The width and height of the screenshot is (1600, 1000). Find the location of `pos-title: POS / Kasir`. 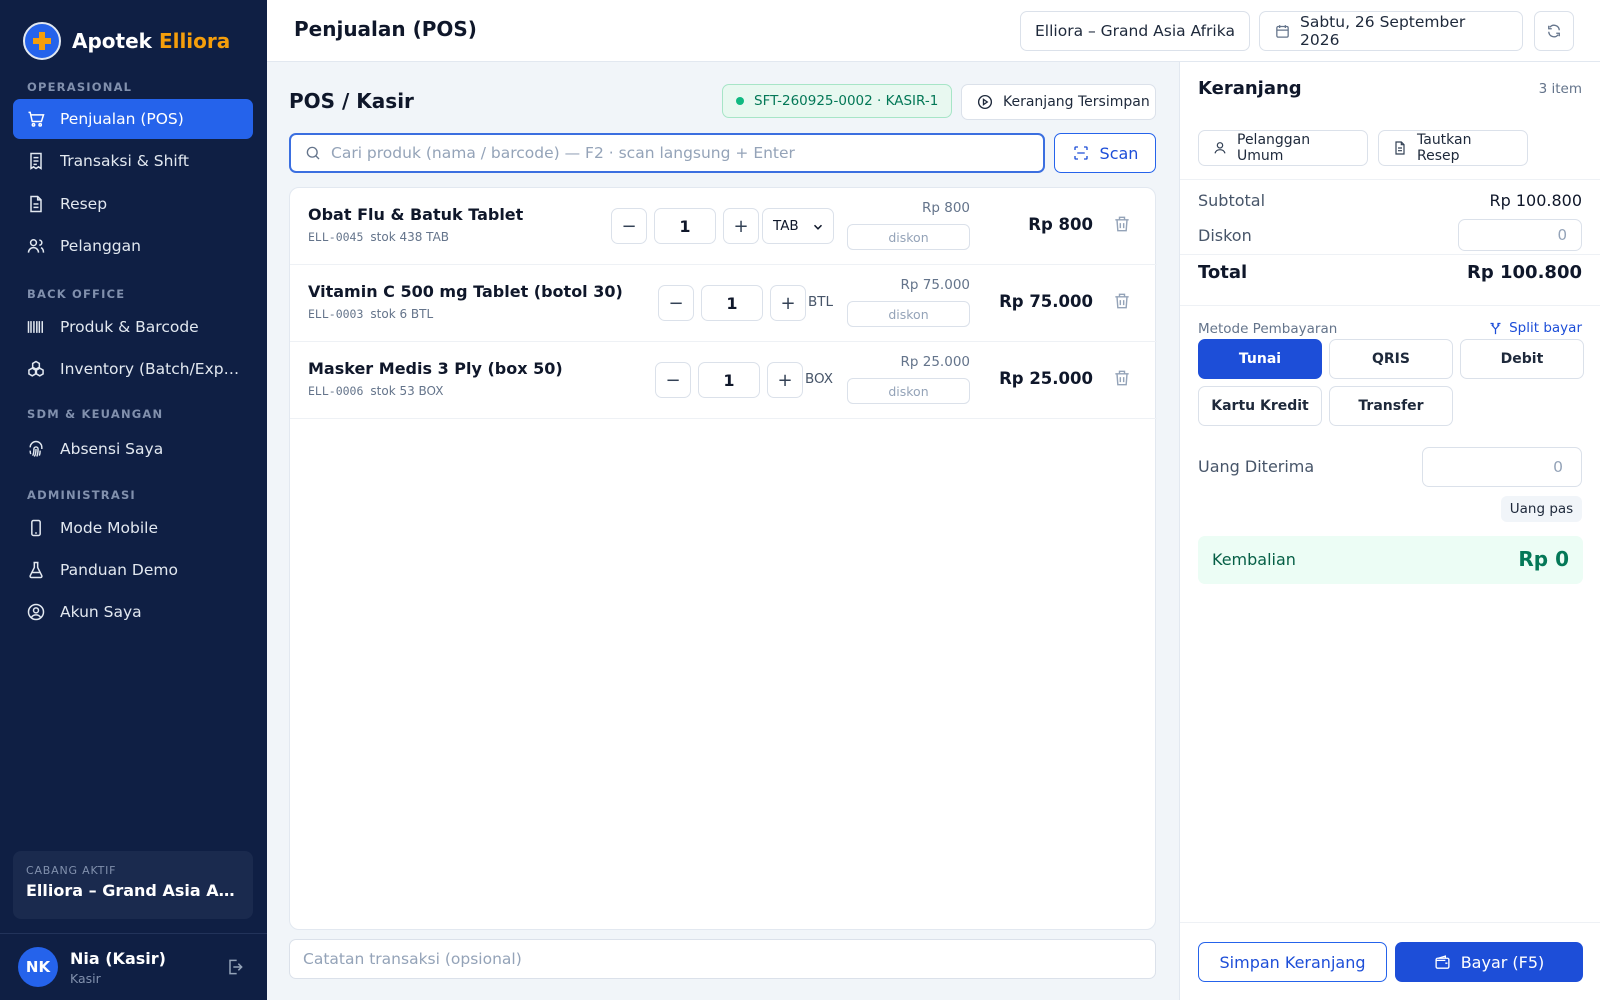

pos-title: POS / Kasir is located at coordinates (351, 101).